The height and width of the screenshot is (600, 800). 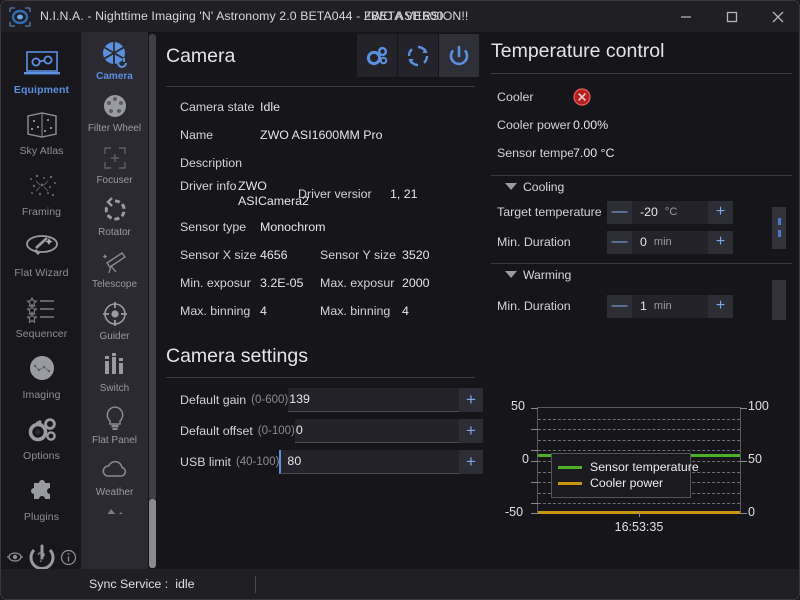 What do you see at coordinates (544, 186) in the screenshot?
I see `cooling-group-label: Cooling` at bounding box center [544, 186].